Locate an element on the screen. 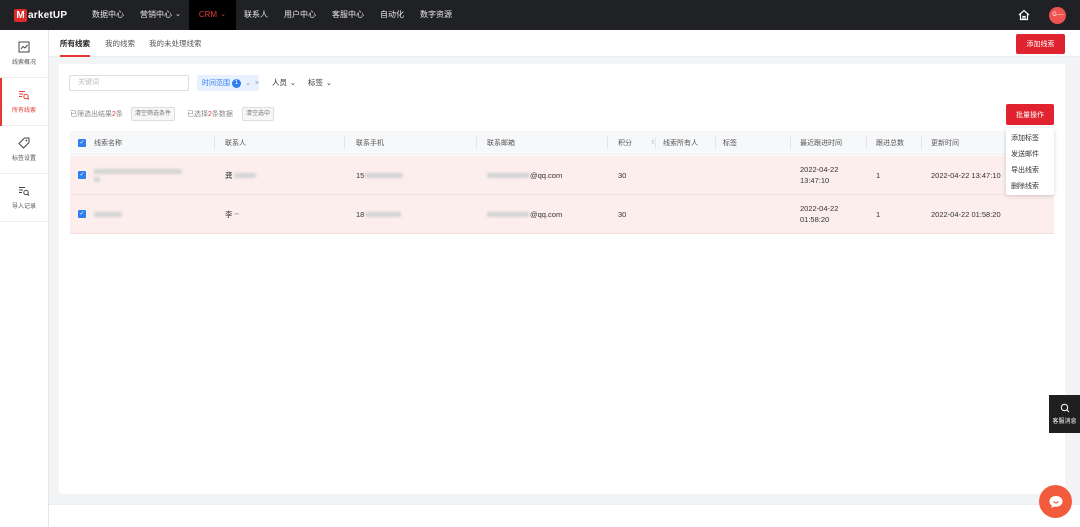 This screenshot has width=1080, height=527. email-cell: @qq.com is located at coordinates (524, 214).